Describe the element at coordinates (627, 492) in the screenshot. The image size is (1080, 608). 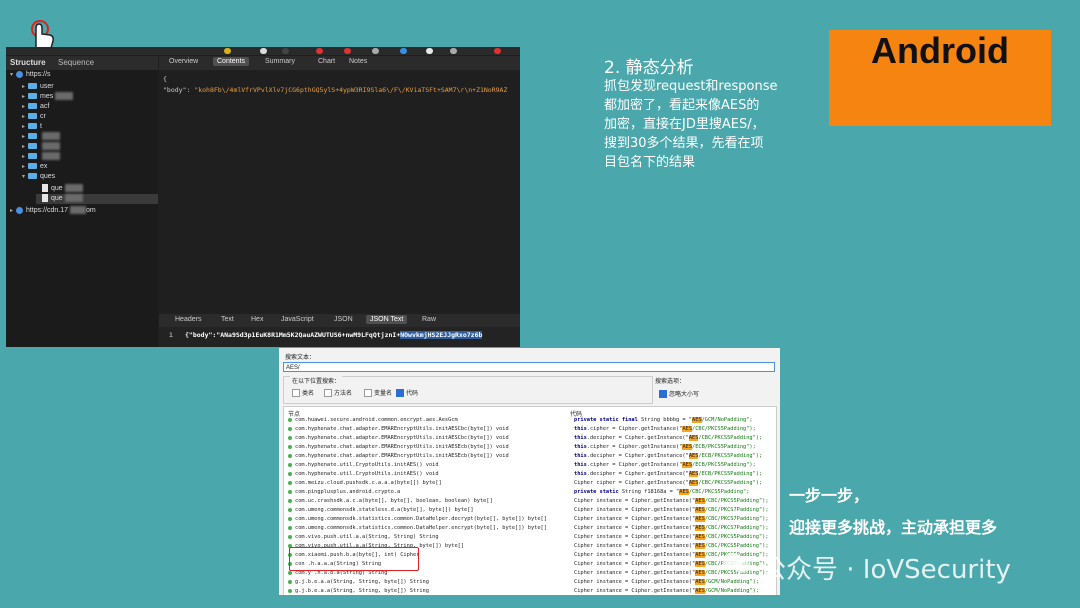
I see `result-code-pre: private static String f18168a = "` at that location.